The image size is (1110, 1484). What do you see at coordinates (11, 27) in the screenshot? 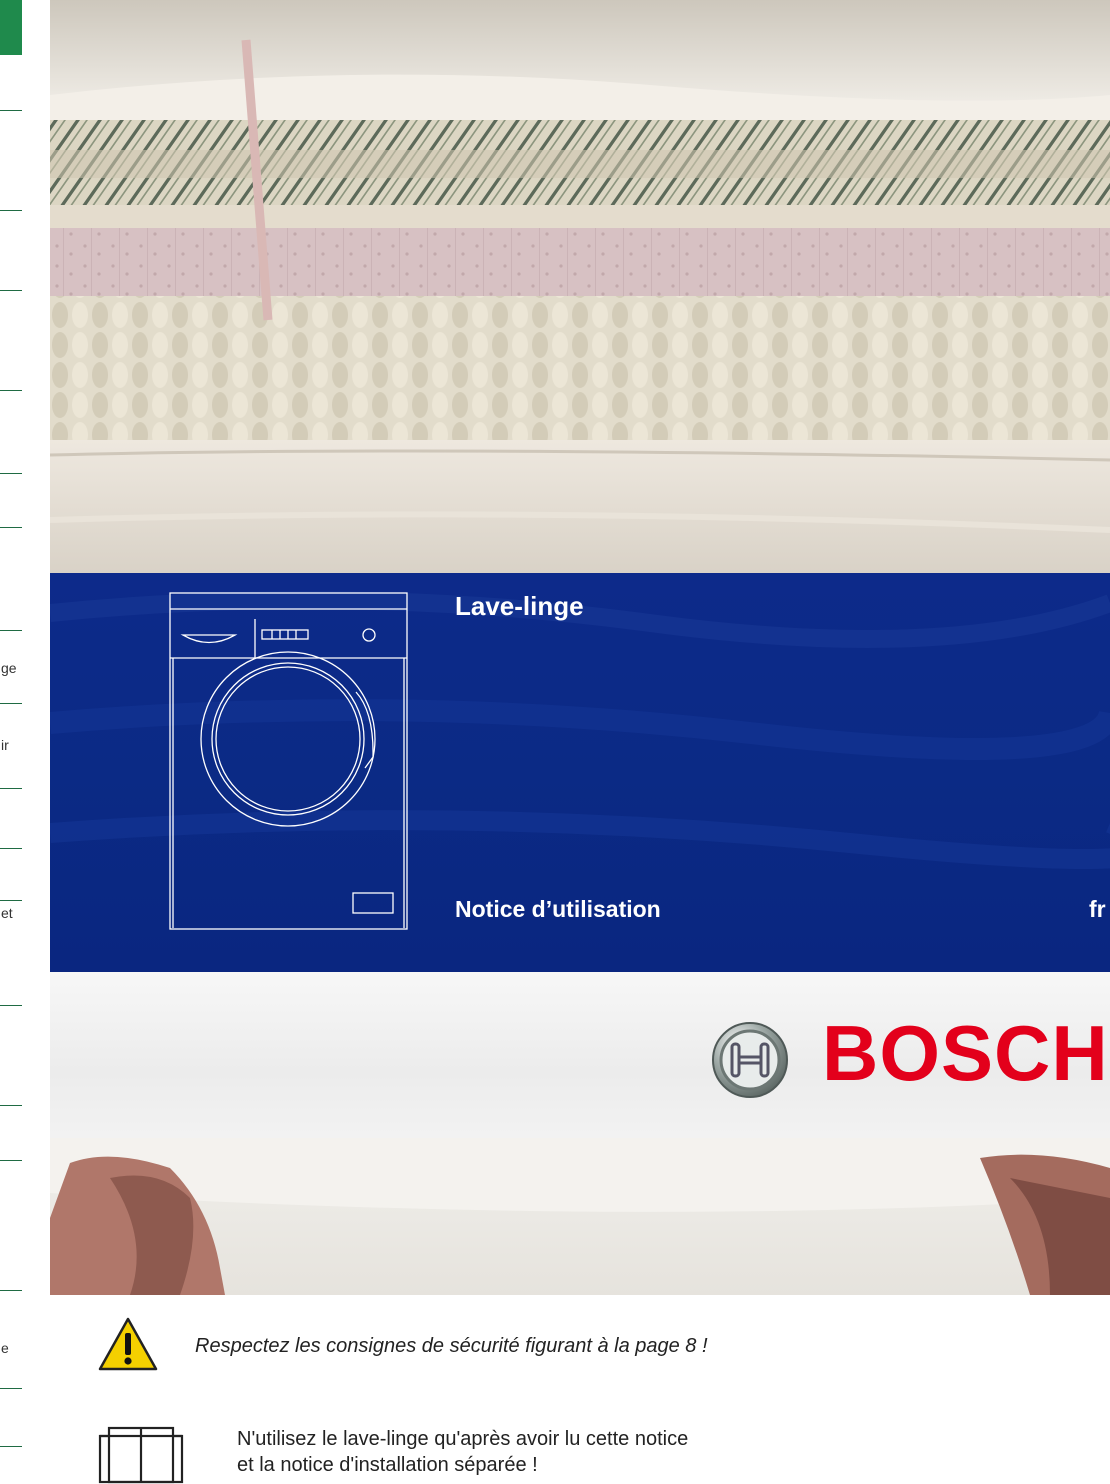
I see `index-green-tab` at bounding box center [11, 27].